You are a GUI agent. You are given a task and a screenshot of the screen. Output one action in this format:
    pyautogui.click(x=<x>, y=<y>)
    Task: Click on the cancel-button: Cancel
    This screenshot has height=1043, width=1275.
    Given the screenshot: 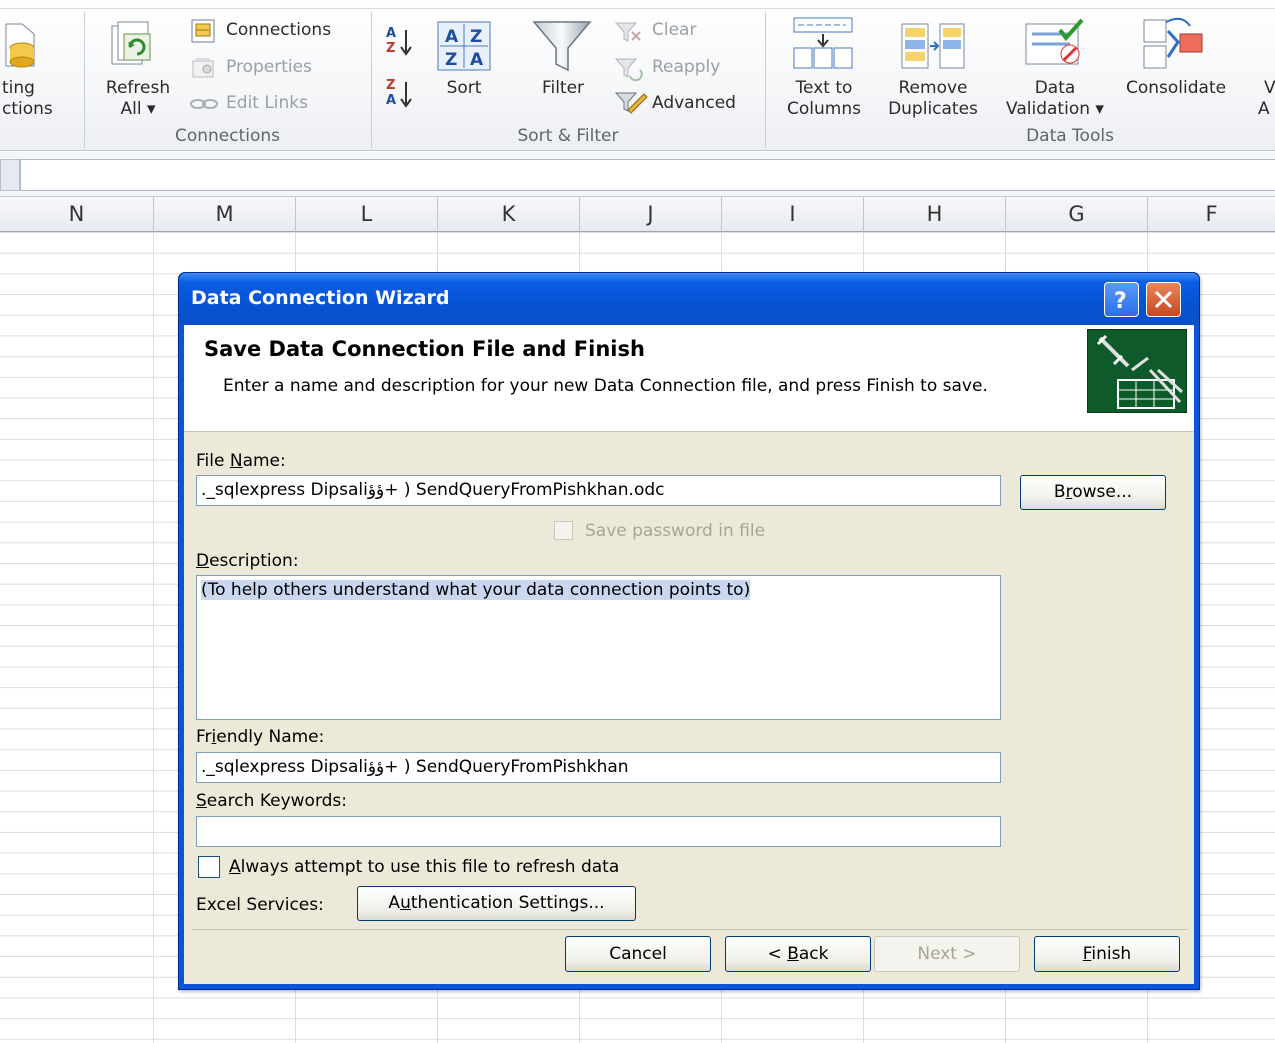 What is the action you would take?
    pyautogui.click(x=638, y=954)
    